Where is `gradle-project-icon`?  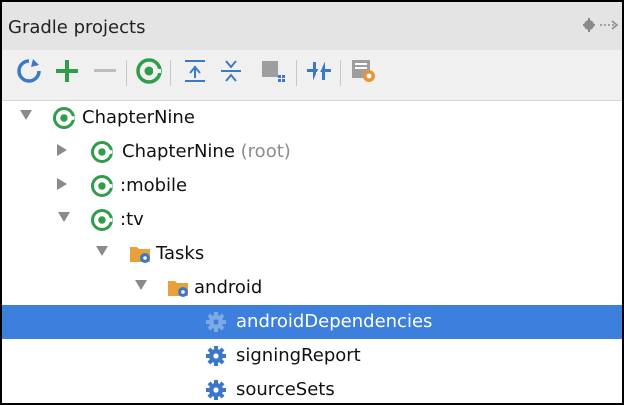 gradle-project-icon is located at coordinates (64, 118).